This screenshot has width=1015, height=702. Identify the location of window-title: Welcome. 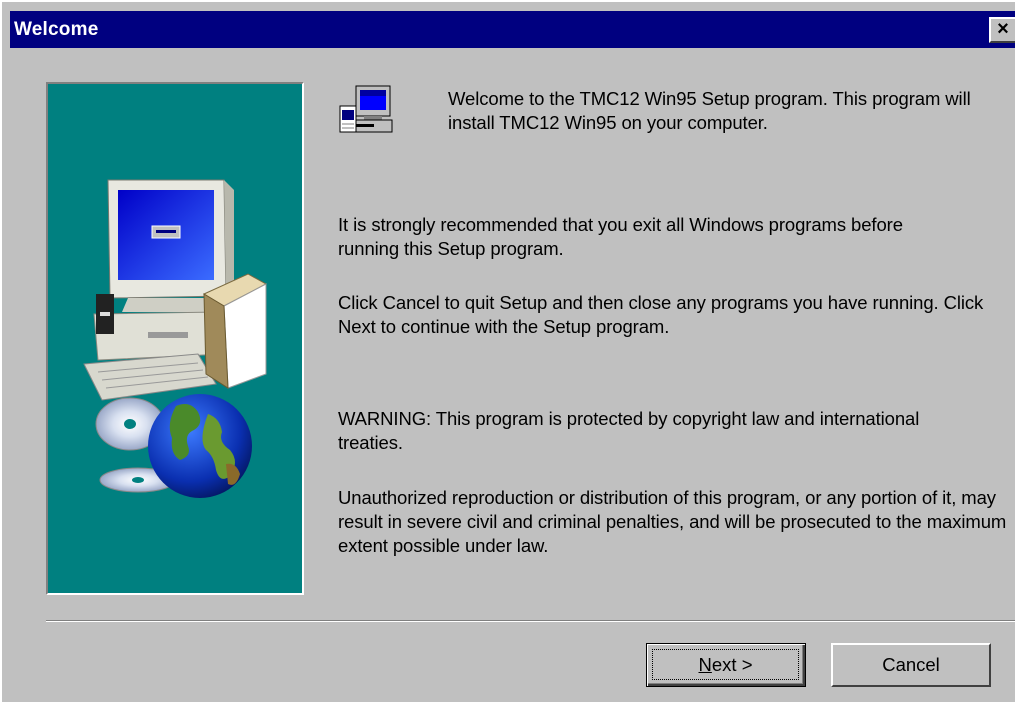
(56, 29).